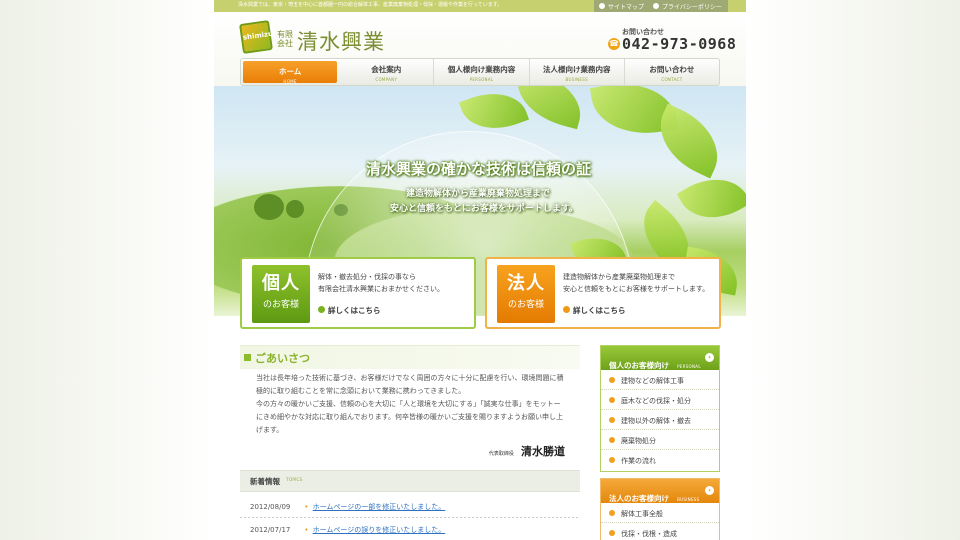  I want to click on topic-date: 2012/08/09, so click(270, 507).